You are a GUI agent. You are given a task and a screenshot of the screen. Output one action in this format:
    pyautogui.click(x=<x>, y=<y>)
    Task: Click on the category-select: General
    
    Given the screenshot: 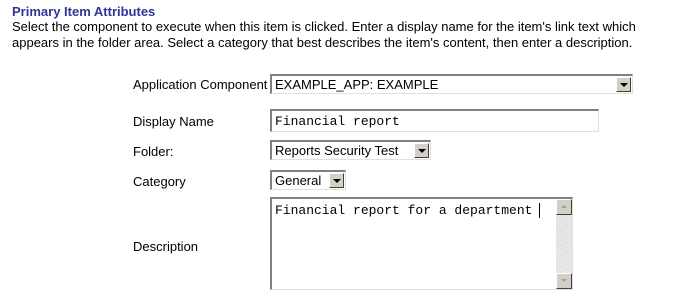 What is the action you would take?
    pyautogui.click(x=308, y=180)
    